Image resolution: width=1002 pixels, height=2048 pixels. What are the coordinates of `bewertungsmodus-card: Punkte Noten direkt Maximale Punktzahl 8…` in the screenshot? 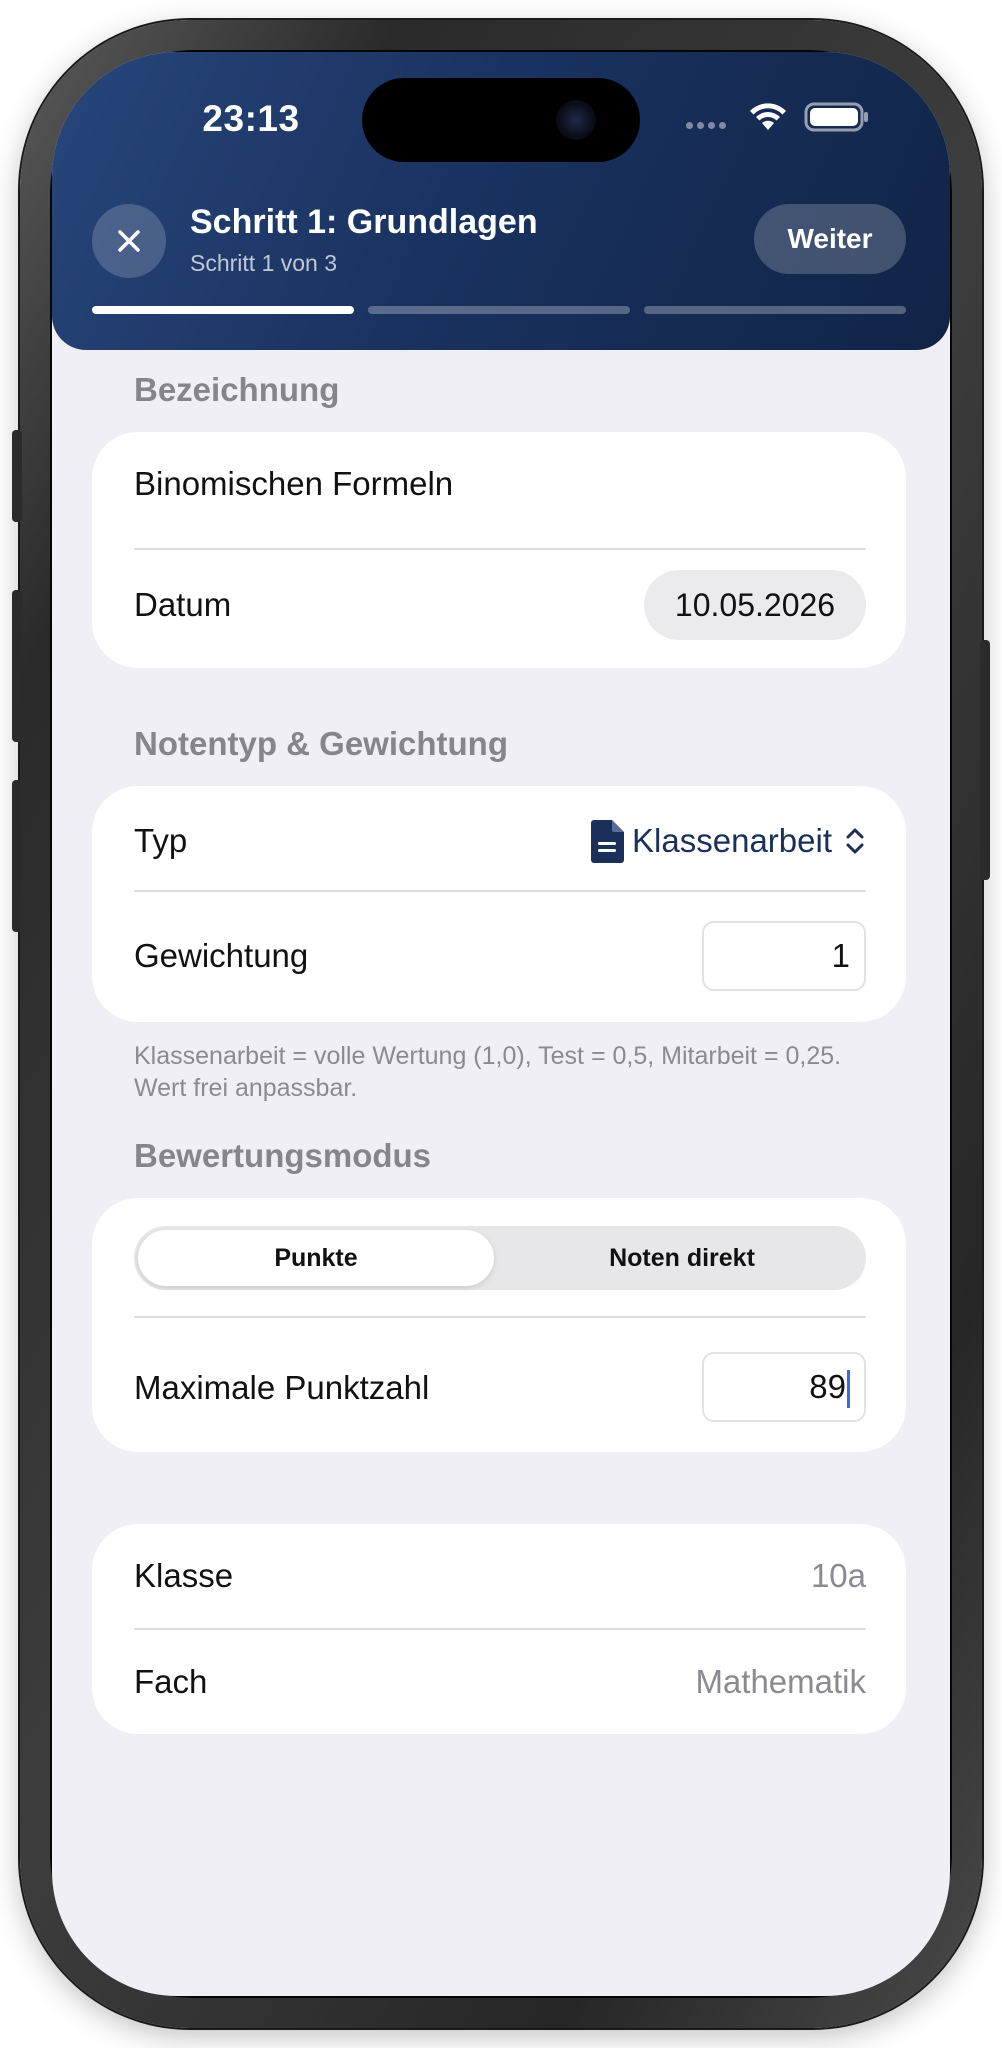 It's located at (499, 1325).